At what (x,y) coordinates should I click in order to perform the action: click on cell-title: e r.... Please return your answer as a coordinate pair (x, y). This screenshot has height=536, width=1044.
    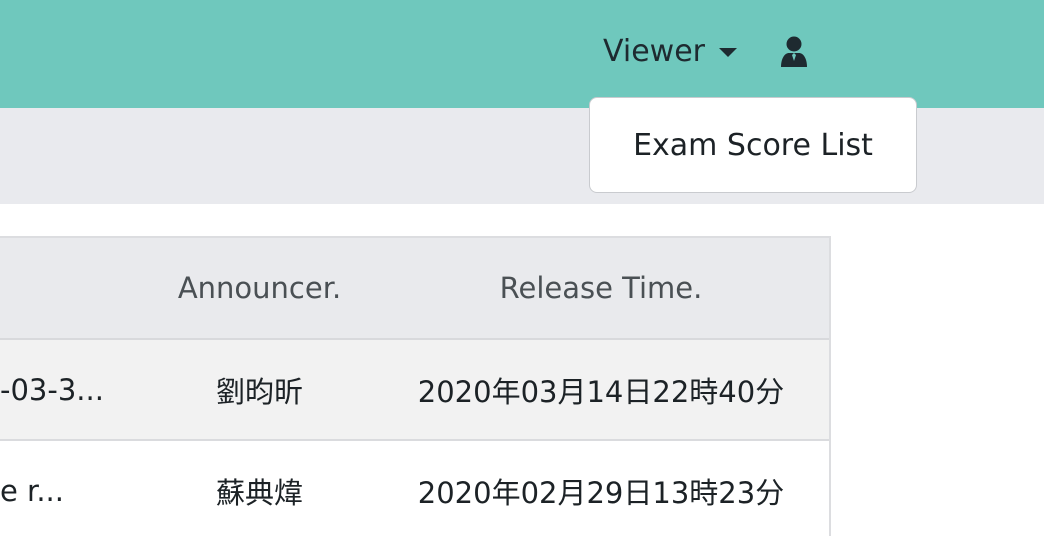
    Looking at the image, I should click on (32, 488).